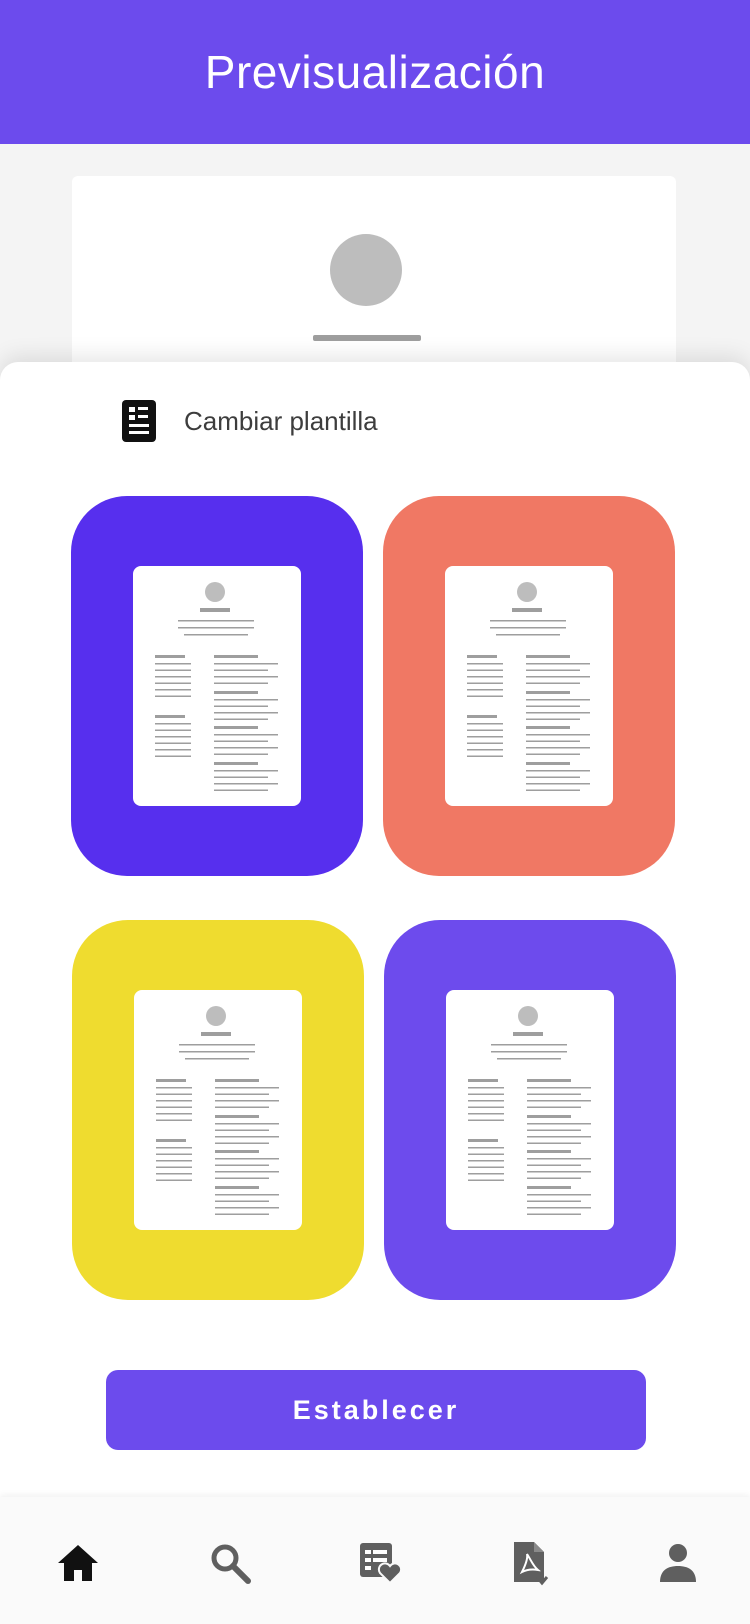  I want to click on avatar-placeholder, so click(366, 270).